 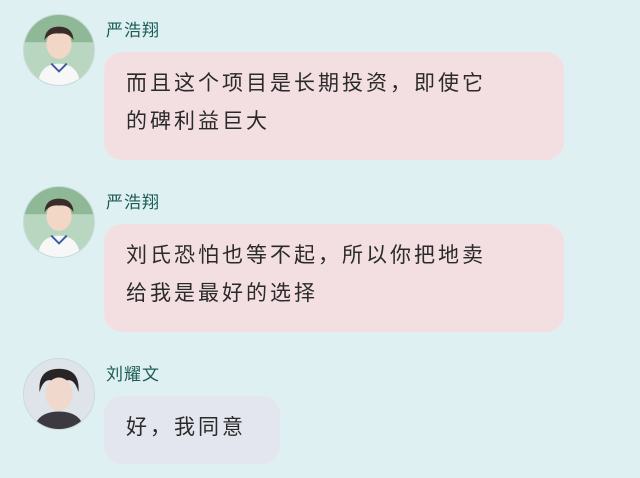 I want to click on avatar, so click(x=59, y=394).